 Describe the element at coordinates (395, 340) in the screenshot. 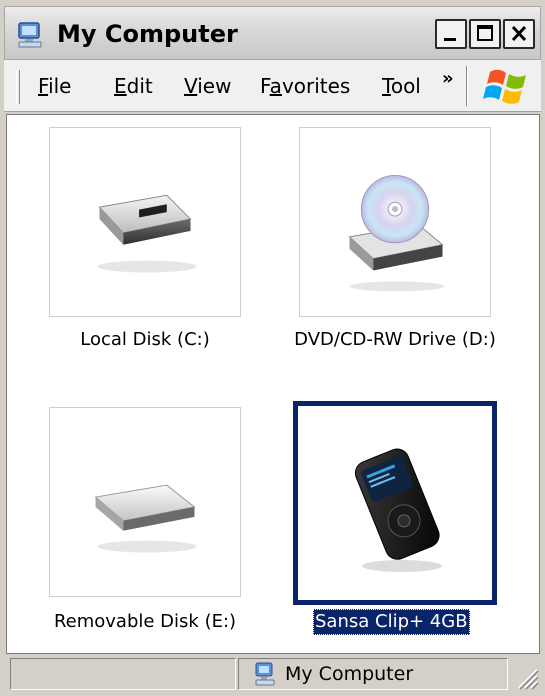

I see `drive-label-d: DVD/CD-RW Drive (D:)` at that location.